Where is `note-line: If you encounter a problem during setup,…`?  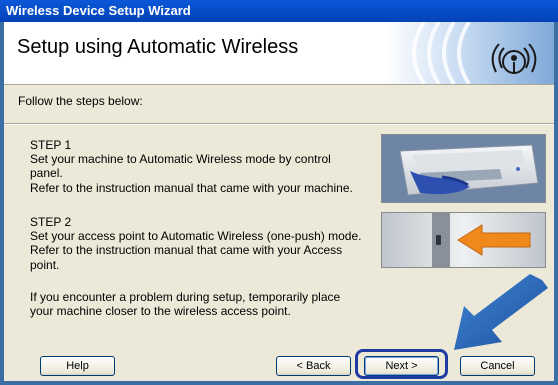 note-line: If you encounter a problem during setup,… is located at coordinates (185, 297).